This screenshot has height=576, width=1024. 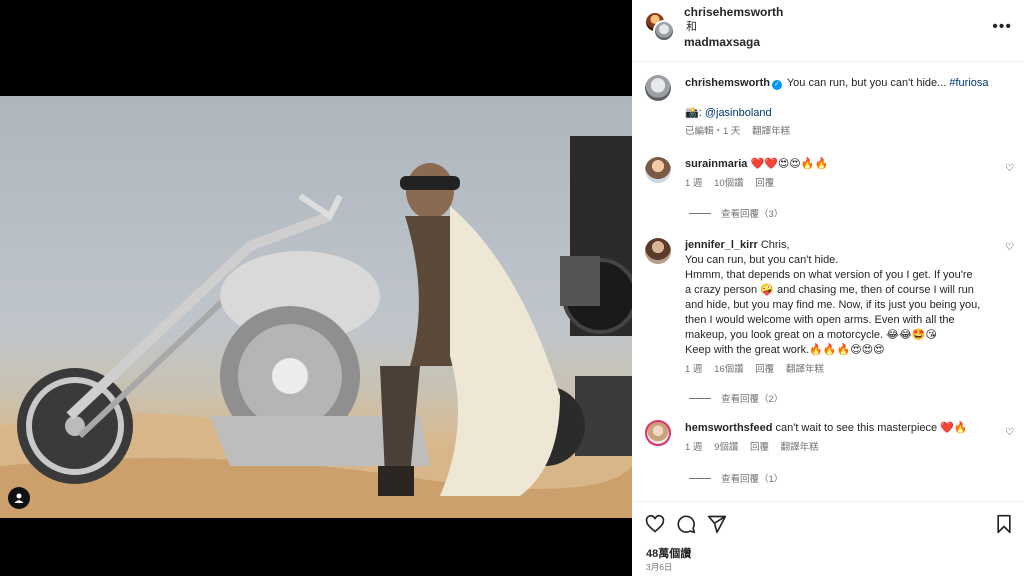 What do you see at coordinates (968, 83) in the screenshot?
I see `hashtag-link: #furiosa` at bounding box center [968, 83].